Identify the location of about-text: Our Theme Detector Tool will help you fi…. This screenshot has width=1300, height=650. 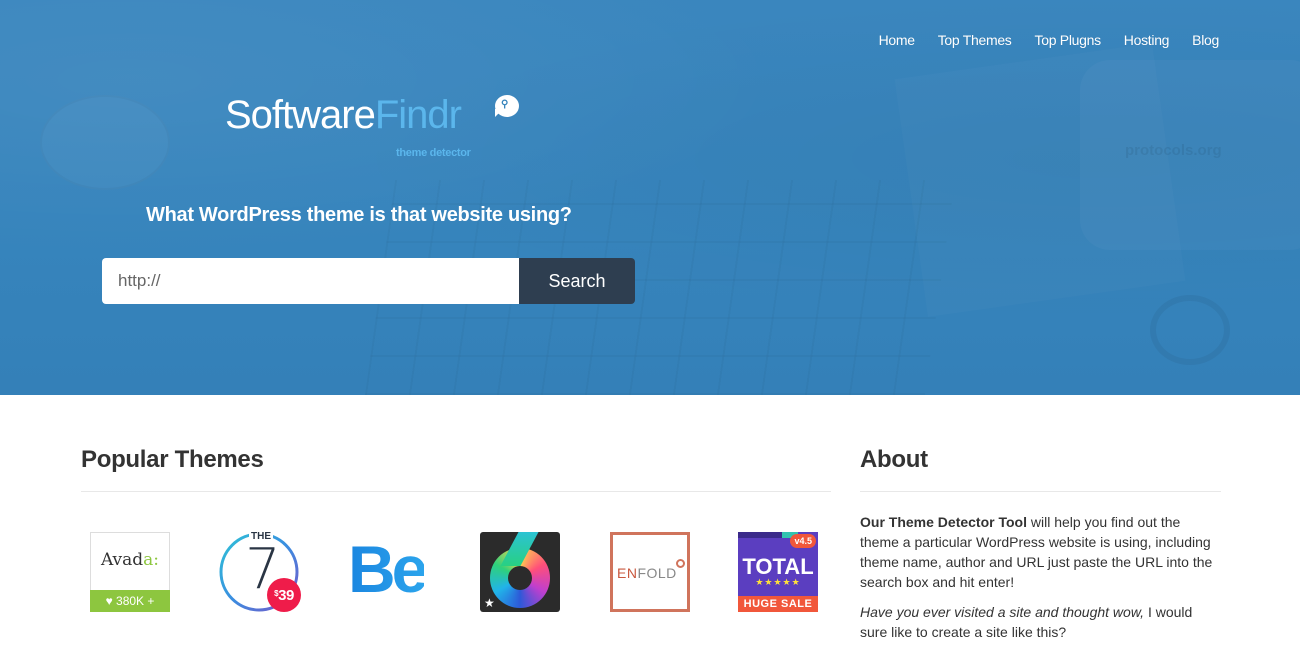
(1041, 581).